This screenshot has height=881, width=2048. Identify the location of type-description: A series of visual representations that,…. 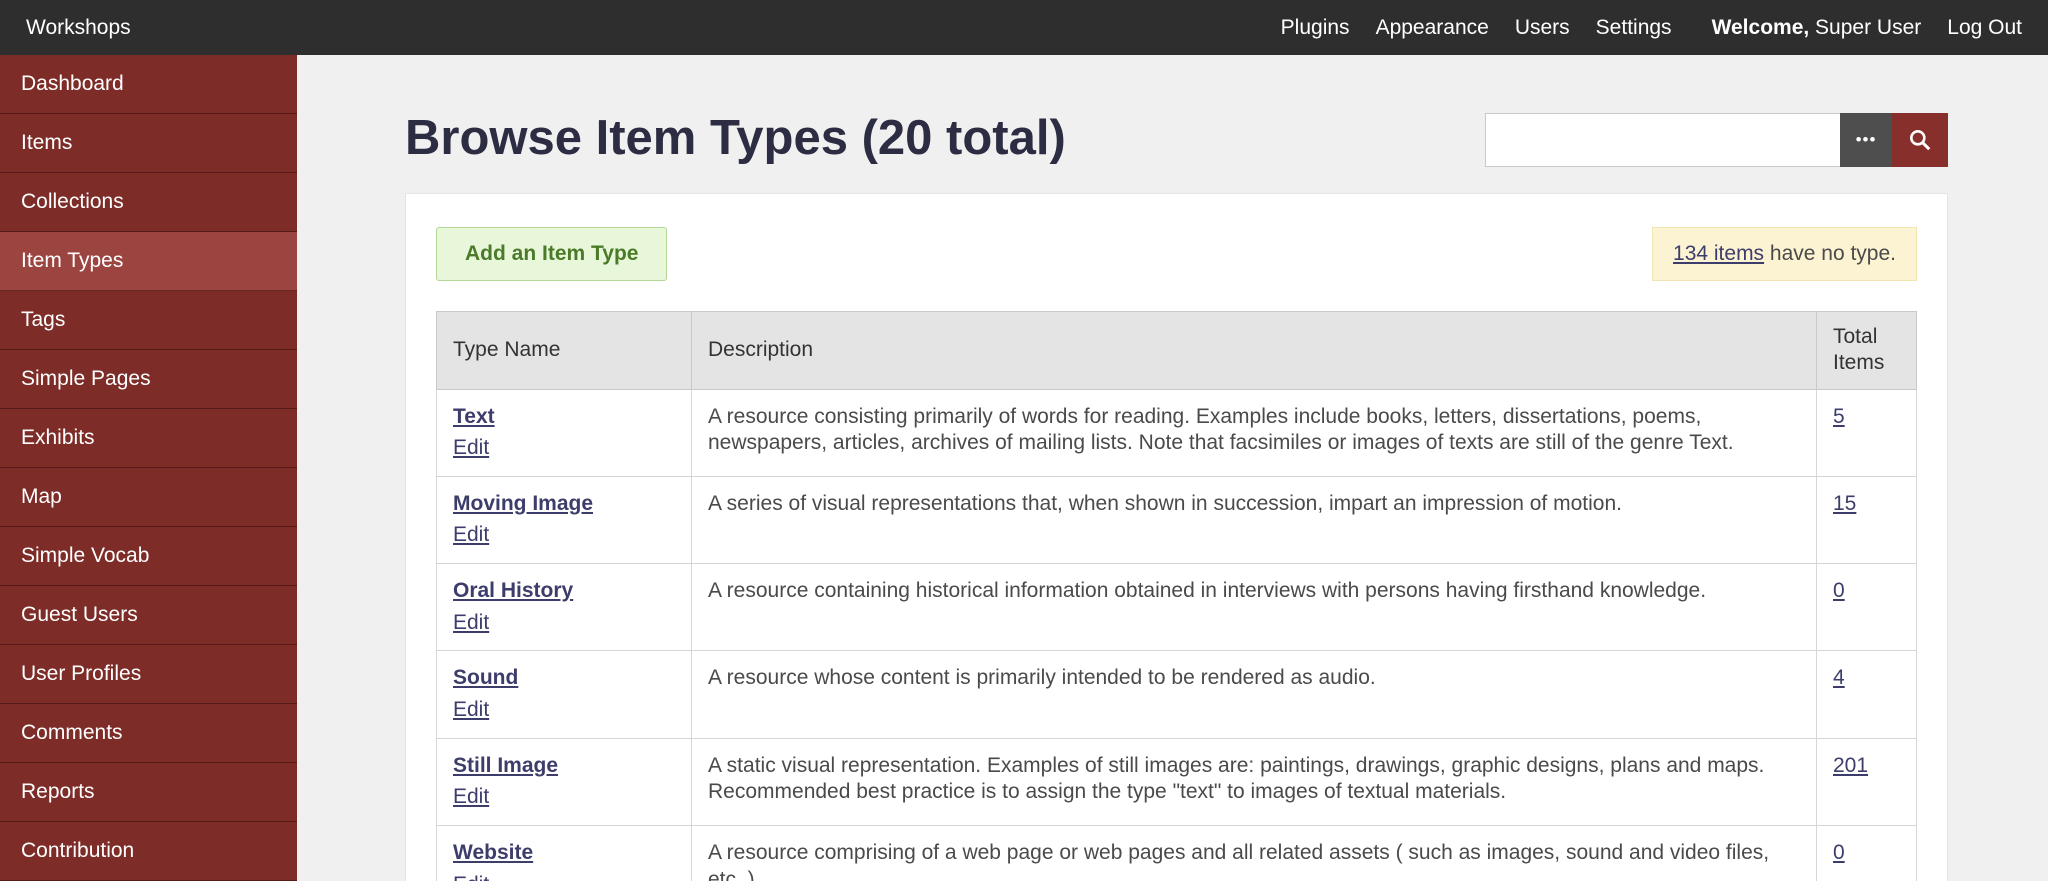
(1254, 520).